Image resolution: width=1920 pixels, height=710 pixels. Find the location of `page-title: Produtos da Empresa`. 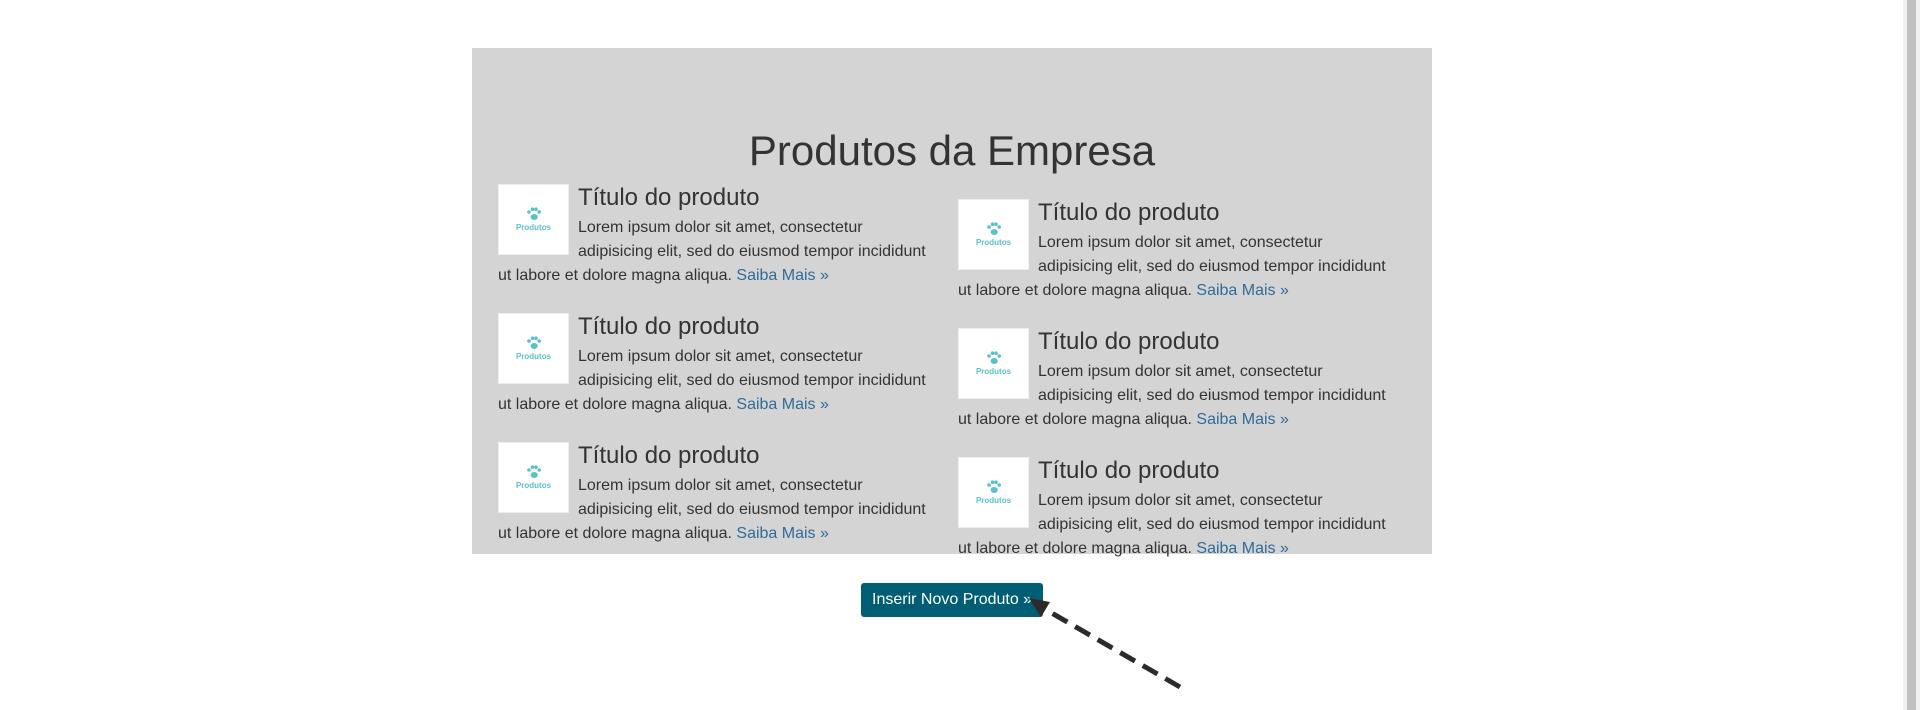

page-title: Produtos da Empresa is located at coordinates (952, 150).